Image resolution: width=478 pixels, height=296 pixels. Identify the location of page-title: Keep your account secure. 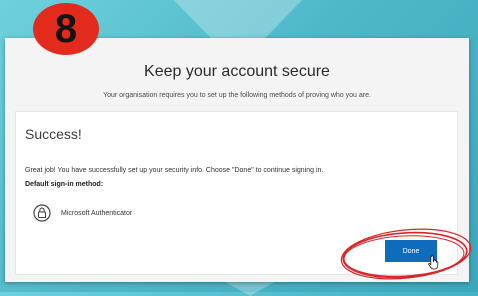
(237, 71).